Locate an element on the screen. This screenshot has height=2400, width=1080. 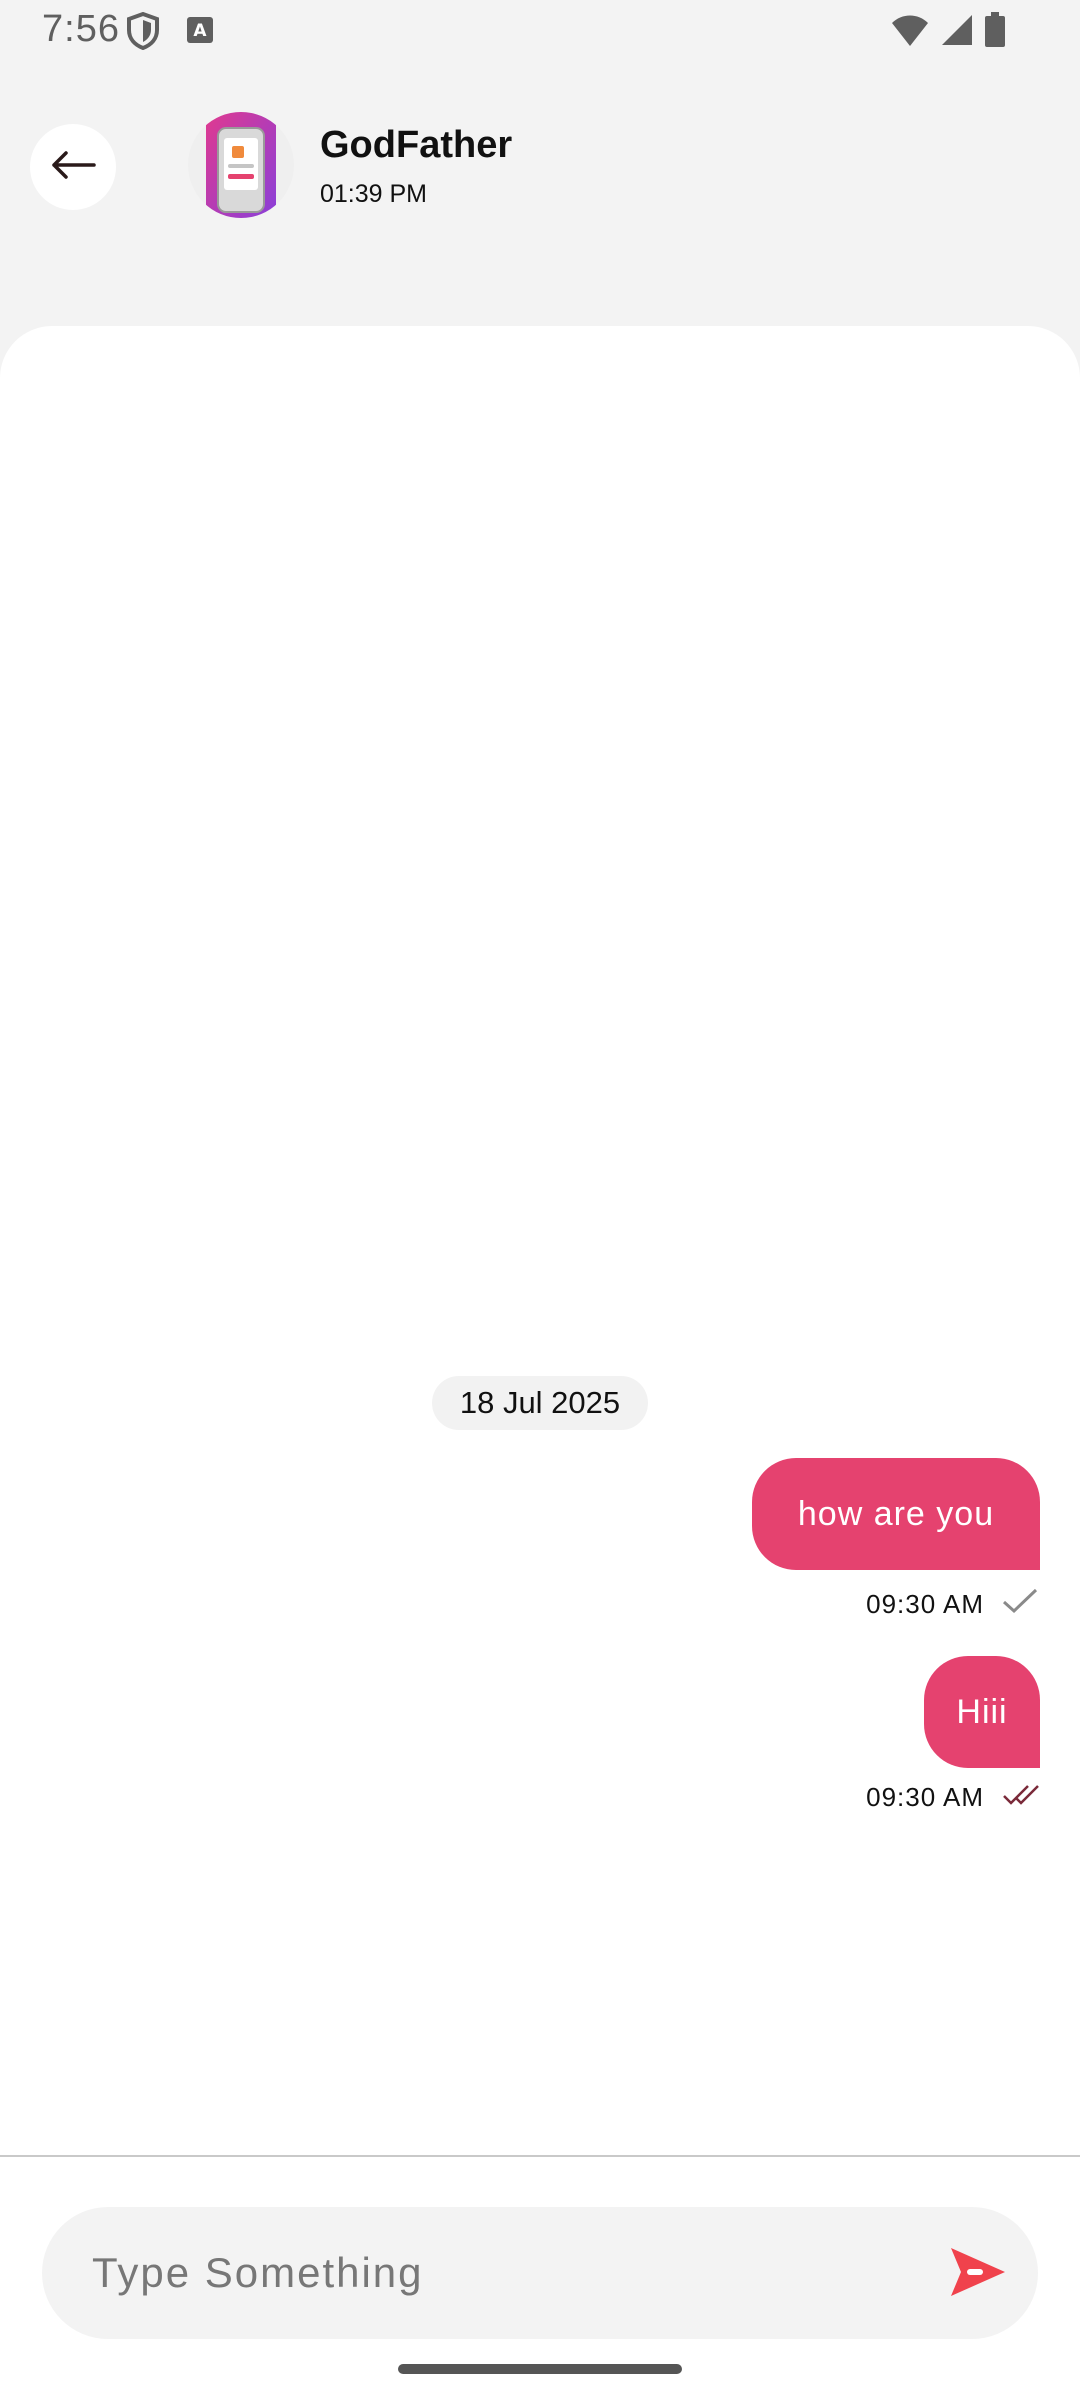
send-icon is located at coordinates (977, 2274).